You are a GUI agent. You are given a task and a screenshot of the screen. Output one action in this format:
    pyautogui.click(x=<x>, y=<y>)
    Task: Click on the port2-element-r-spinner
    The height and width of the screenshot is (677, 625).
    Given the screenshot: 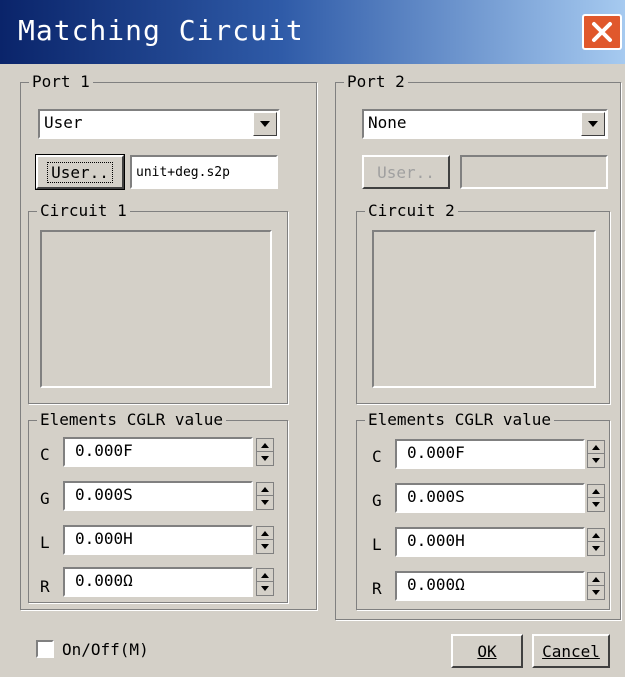 What is the action you would take?
    pyautogui.click(x=596, y=586)
    